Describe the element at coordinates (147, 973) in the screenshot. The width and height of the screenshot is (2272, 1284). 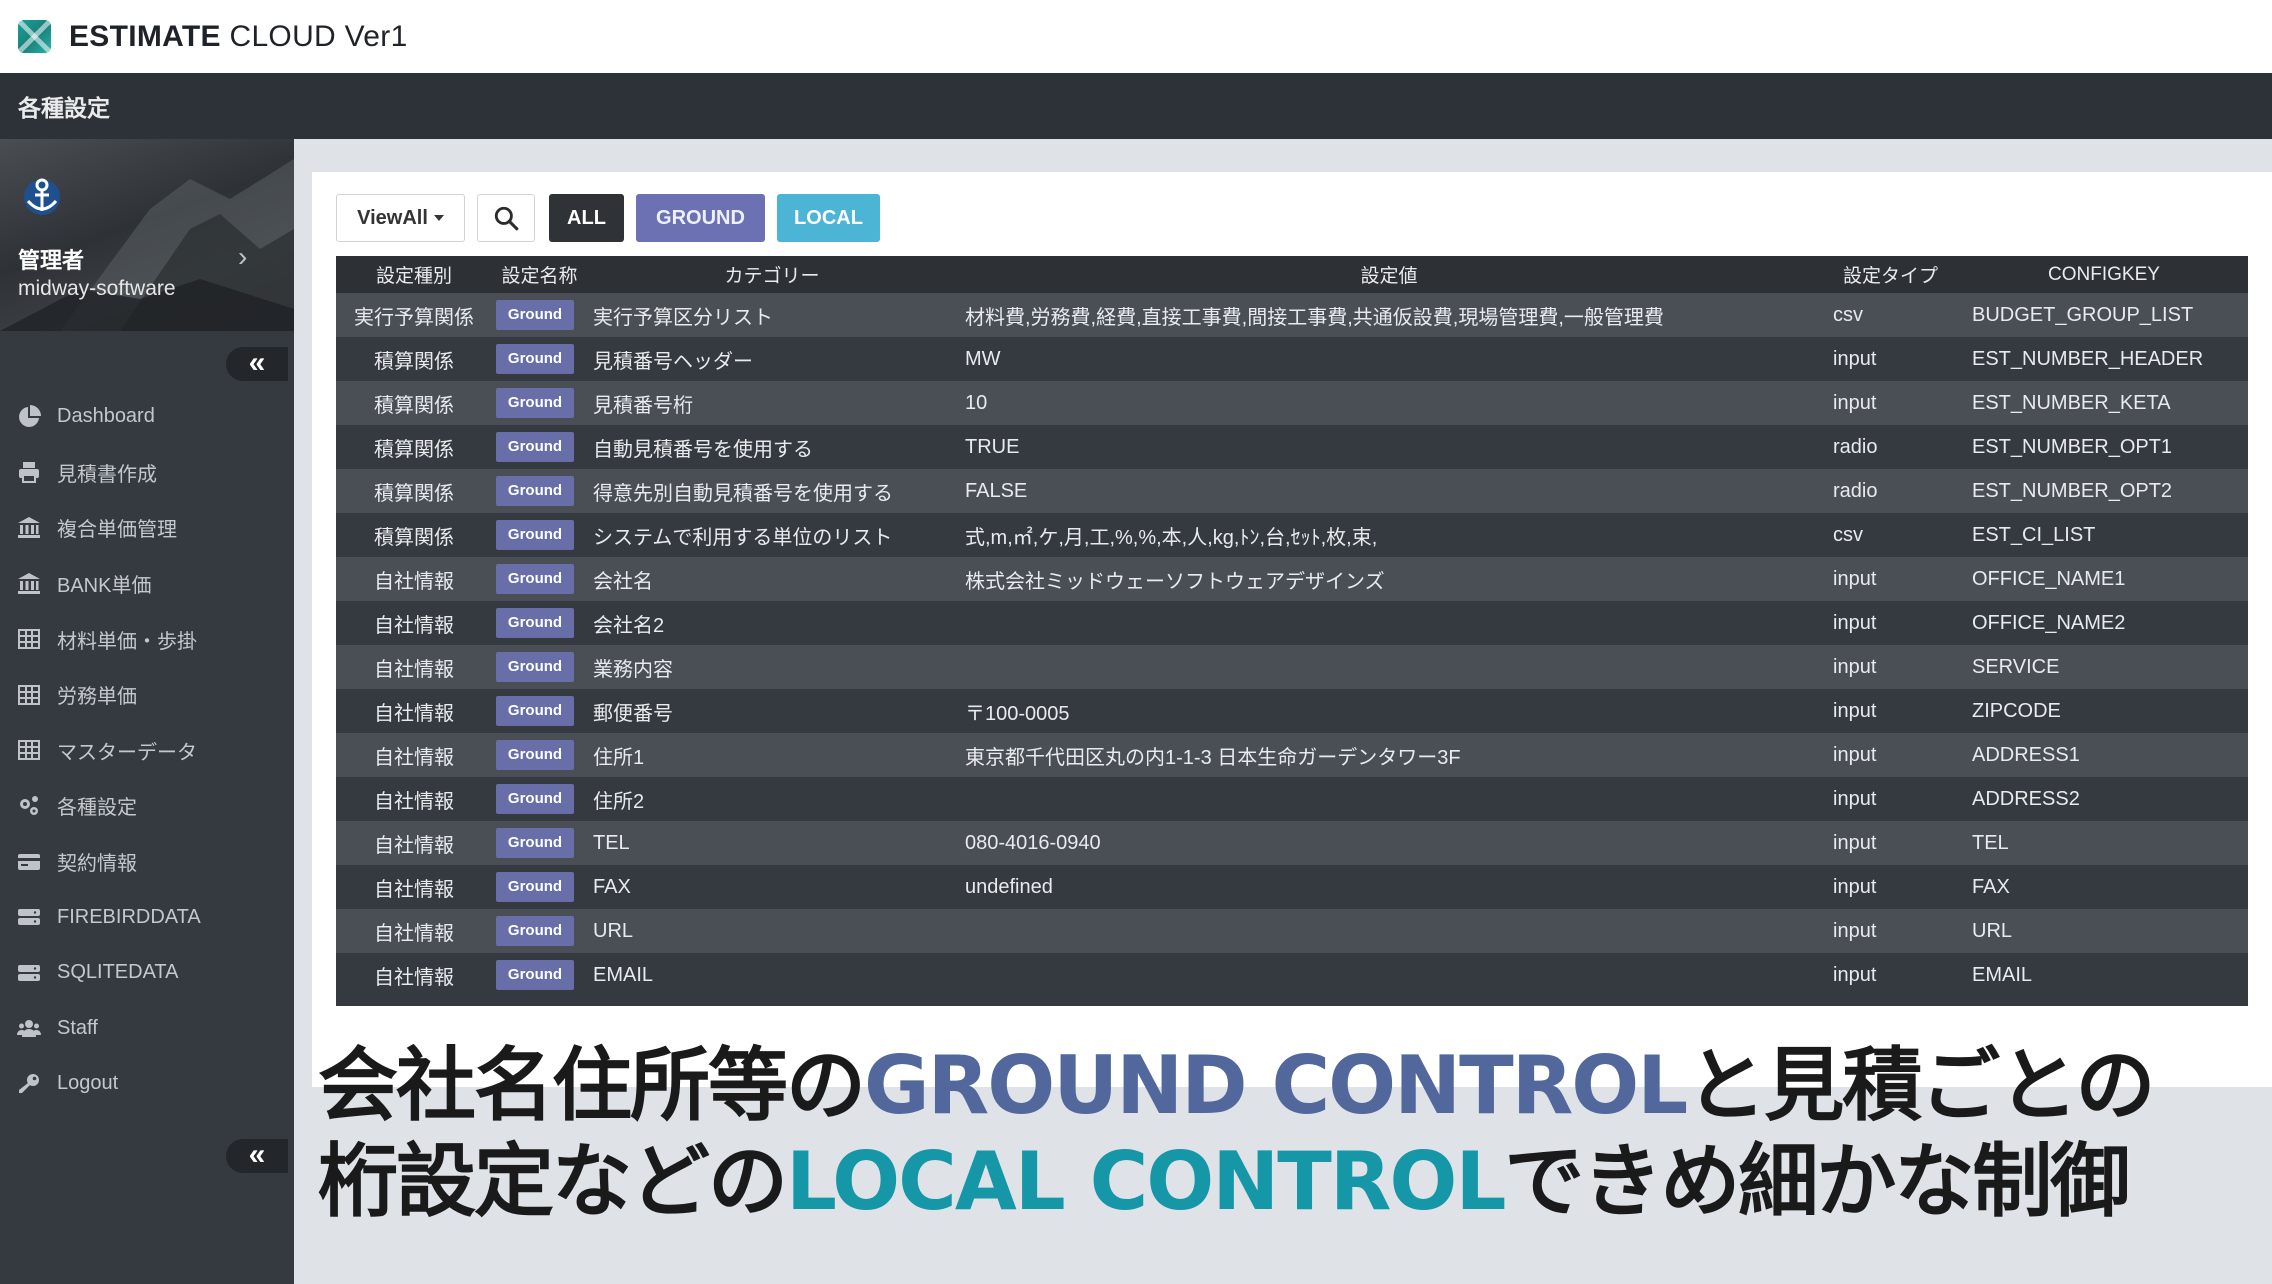
I see `sidebar-item-sqlitedata: SQLITEDATA` at that location.